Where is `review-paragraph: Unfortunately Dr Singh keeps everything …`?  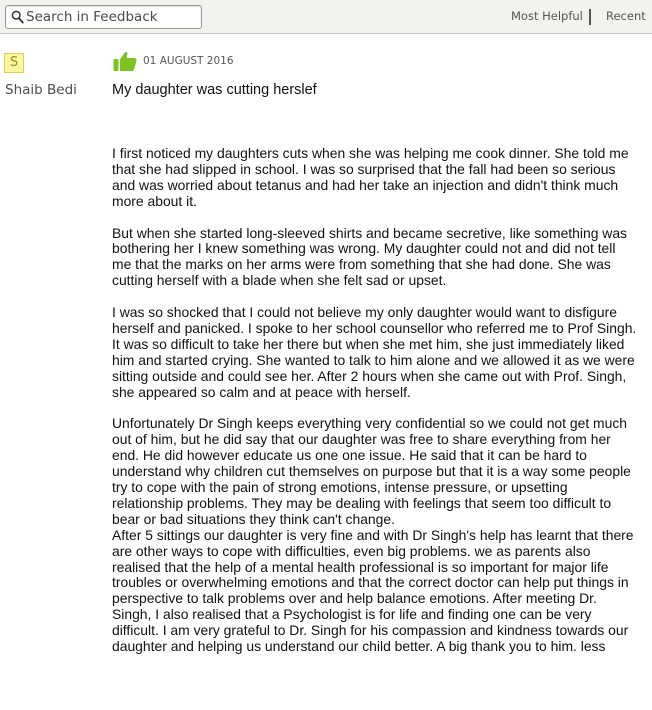
review-paragraph: Unfortunately Dr Singh keeps everything … is located at coordinates (371, 471).